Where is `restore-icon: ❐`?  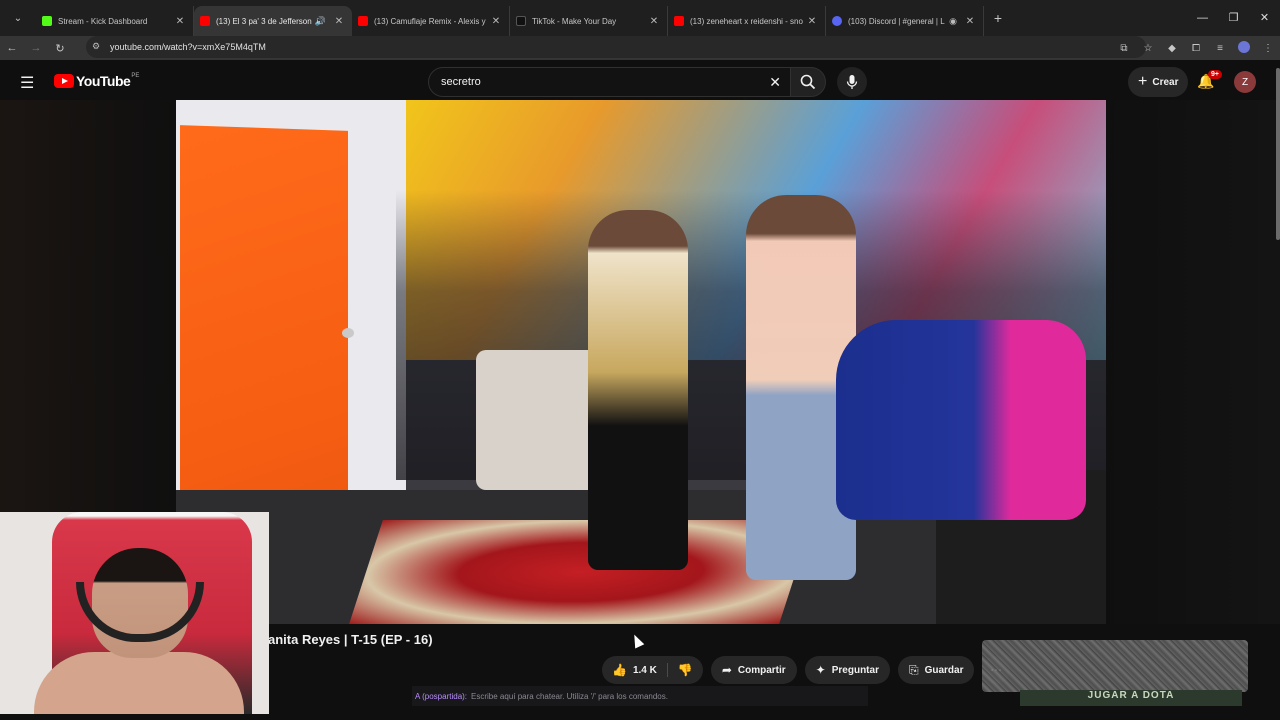
restore-icon: ❐ is located at coordinates (1233, 18).